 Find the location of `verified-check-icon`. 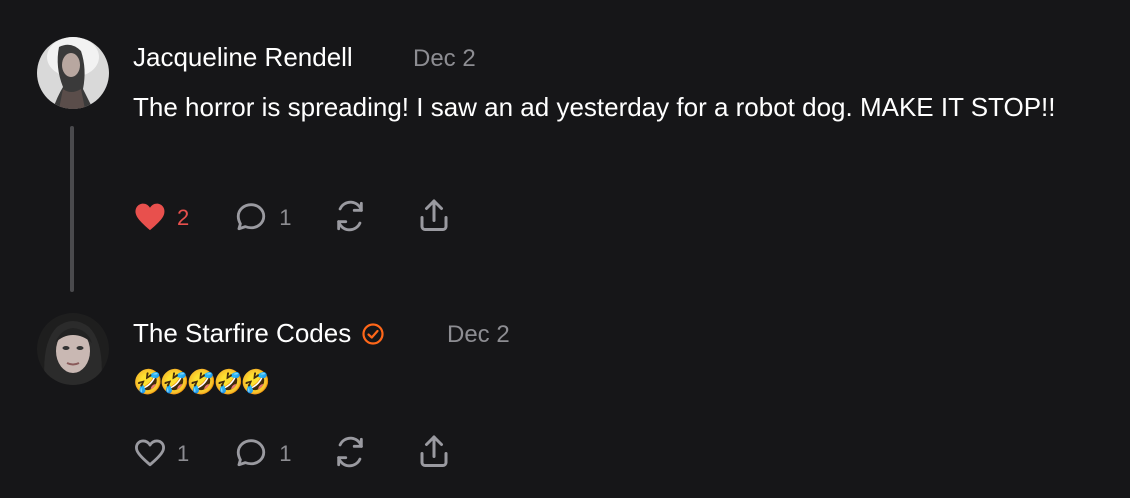

verified-check-icon is located at coordinates (373, 334).